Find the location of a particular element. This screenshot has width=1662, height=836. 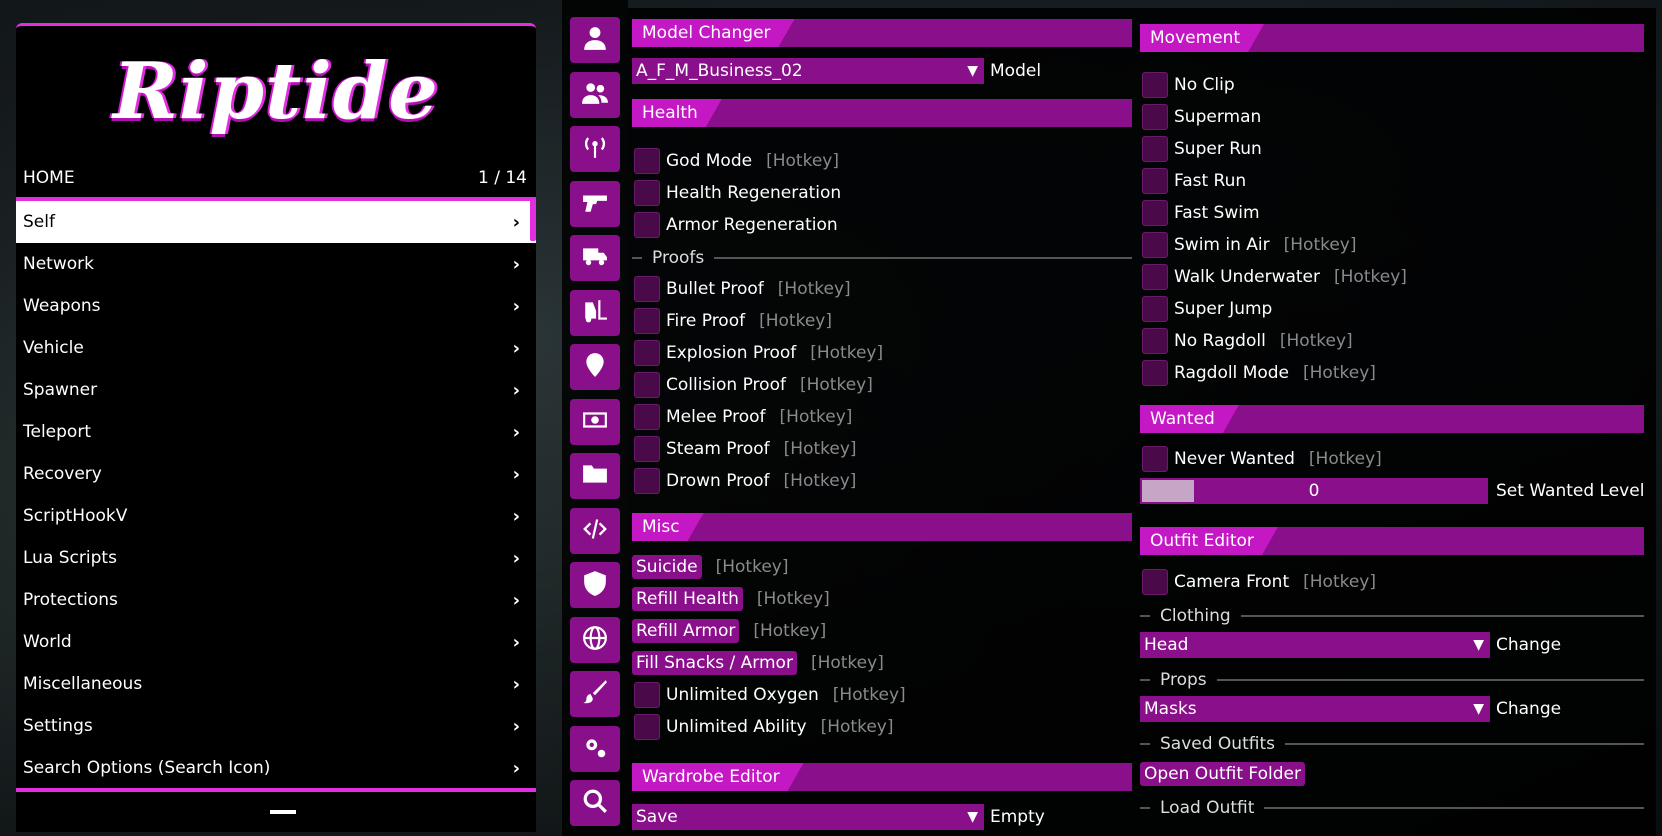

broadcast-tab-button is located at coordinates (595, 149).